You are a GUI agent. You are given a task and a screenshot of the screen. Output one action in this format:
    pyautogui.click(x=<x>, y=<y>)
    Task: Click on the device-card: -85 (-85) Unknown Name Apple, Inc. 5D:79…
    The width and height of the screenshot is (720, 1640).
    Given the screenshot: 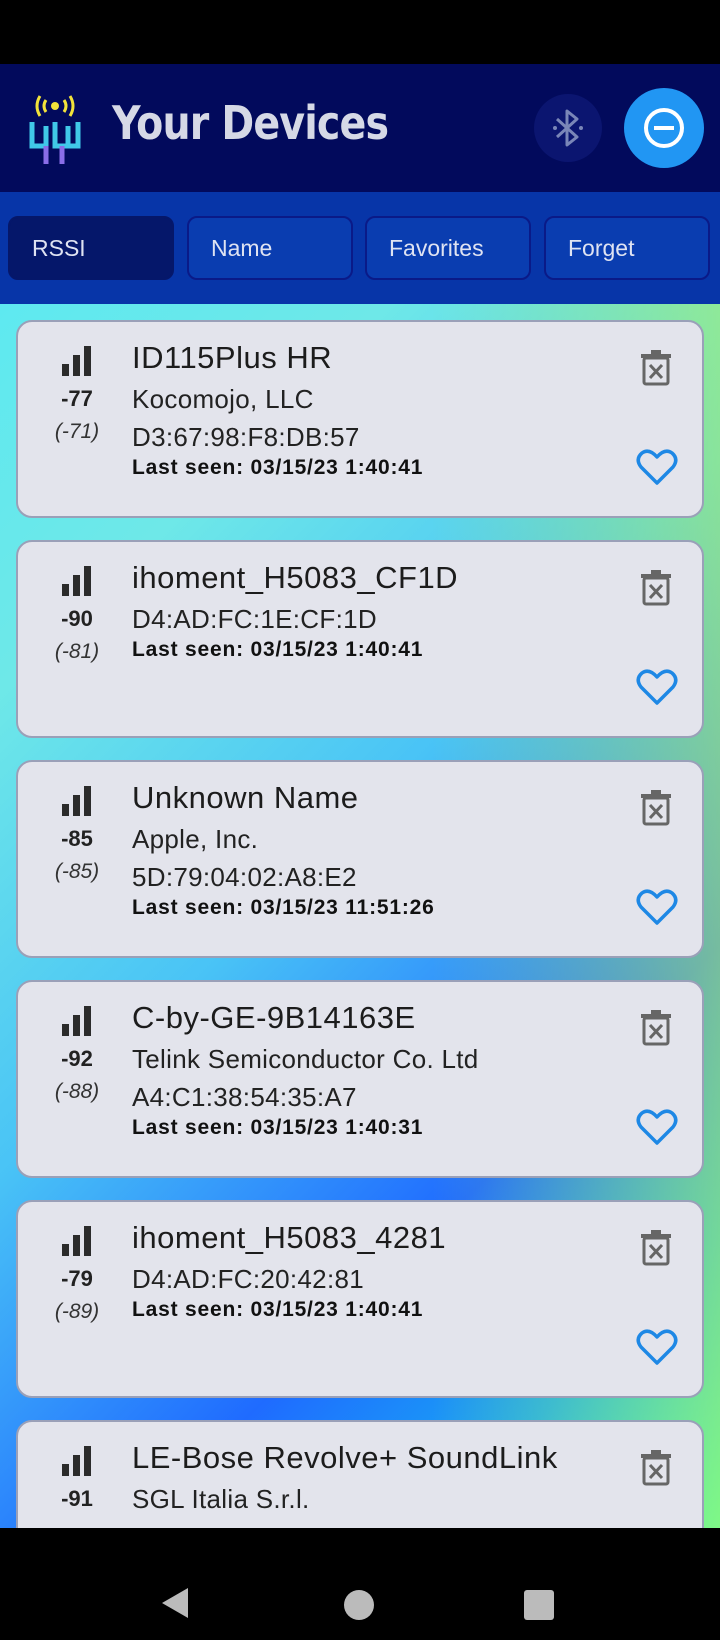 What is the action you would take?
    pyautogui.click(x=360, y=859)
    